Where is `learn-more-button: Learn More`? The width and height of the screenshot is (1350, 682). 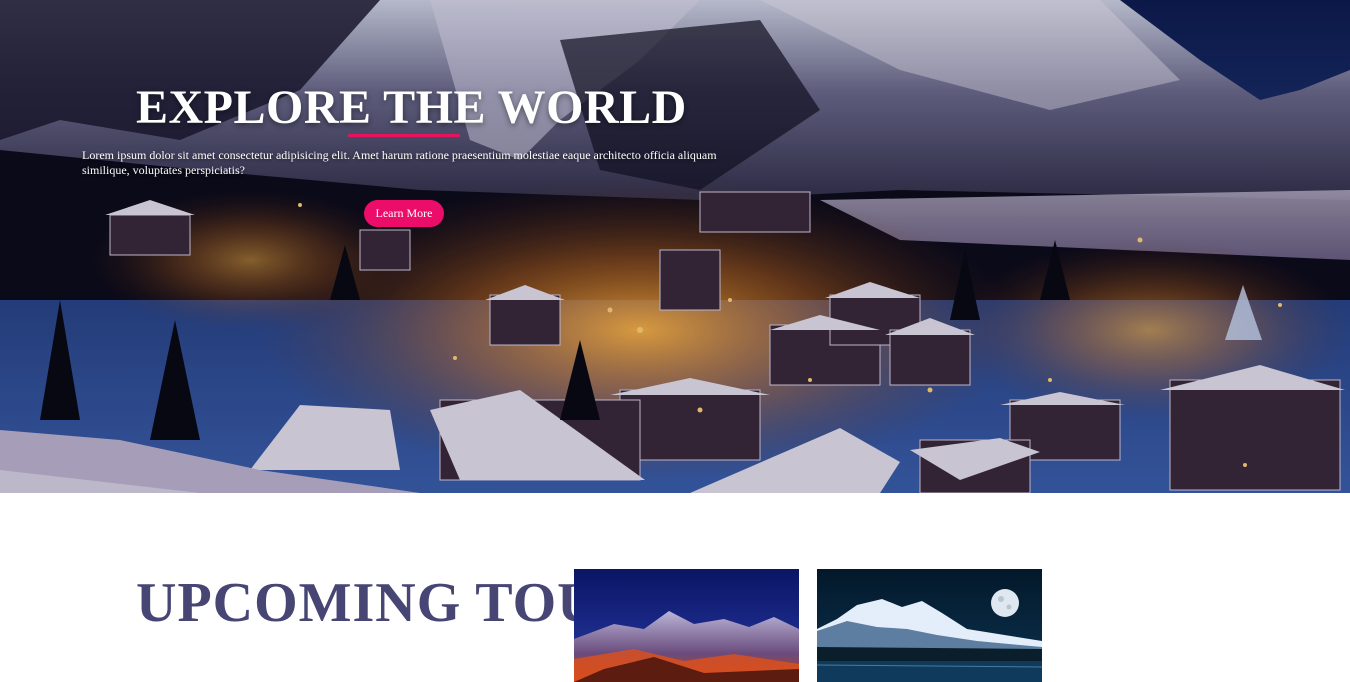 learn-more-button: Learn More is located at coordinates (404, 213).